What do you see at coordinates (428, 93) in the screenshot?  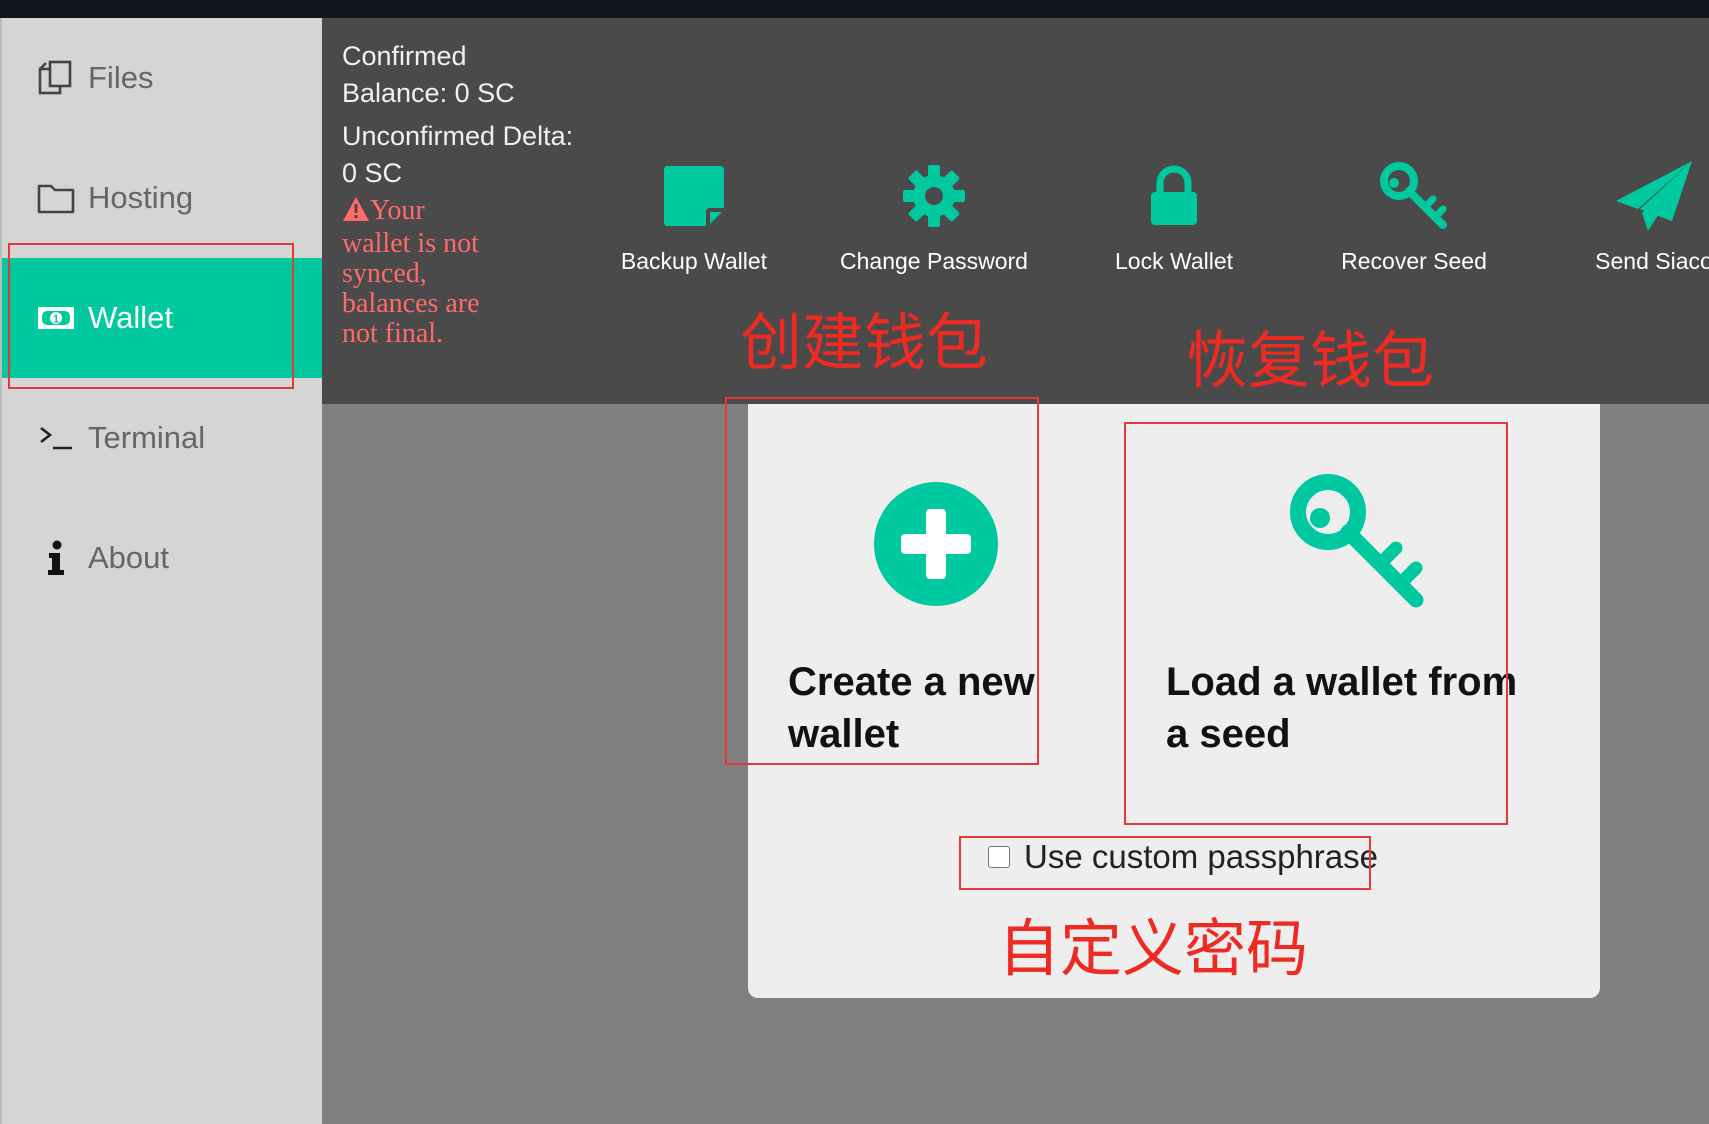 I see `confirmed-balance: Balance: 0 SC` at bounding box center [428, 93].